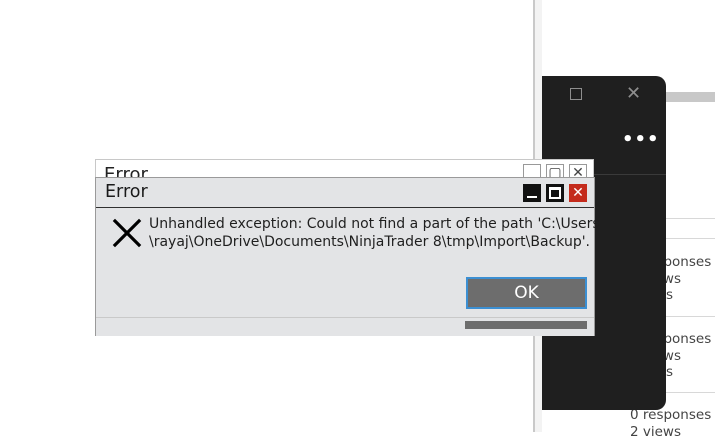  Describe the element at coordinates (532, 197) in the screenshot. I see `minimize-icon` at that location.